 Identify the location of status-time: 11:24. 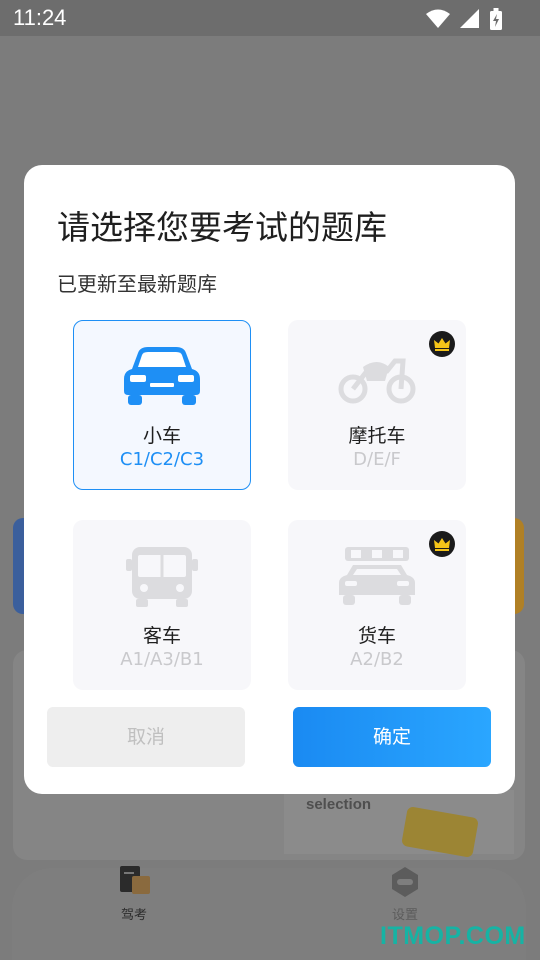
(40, 17).